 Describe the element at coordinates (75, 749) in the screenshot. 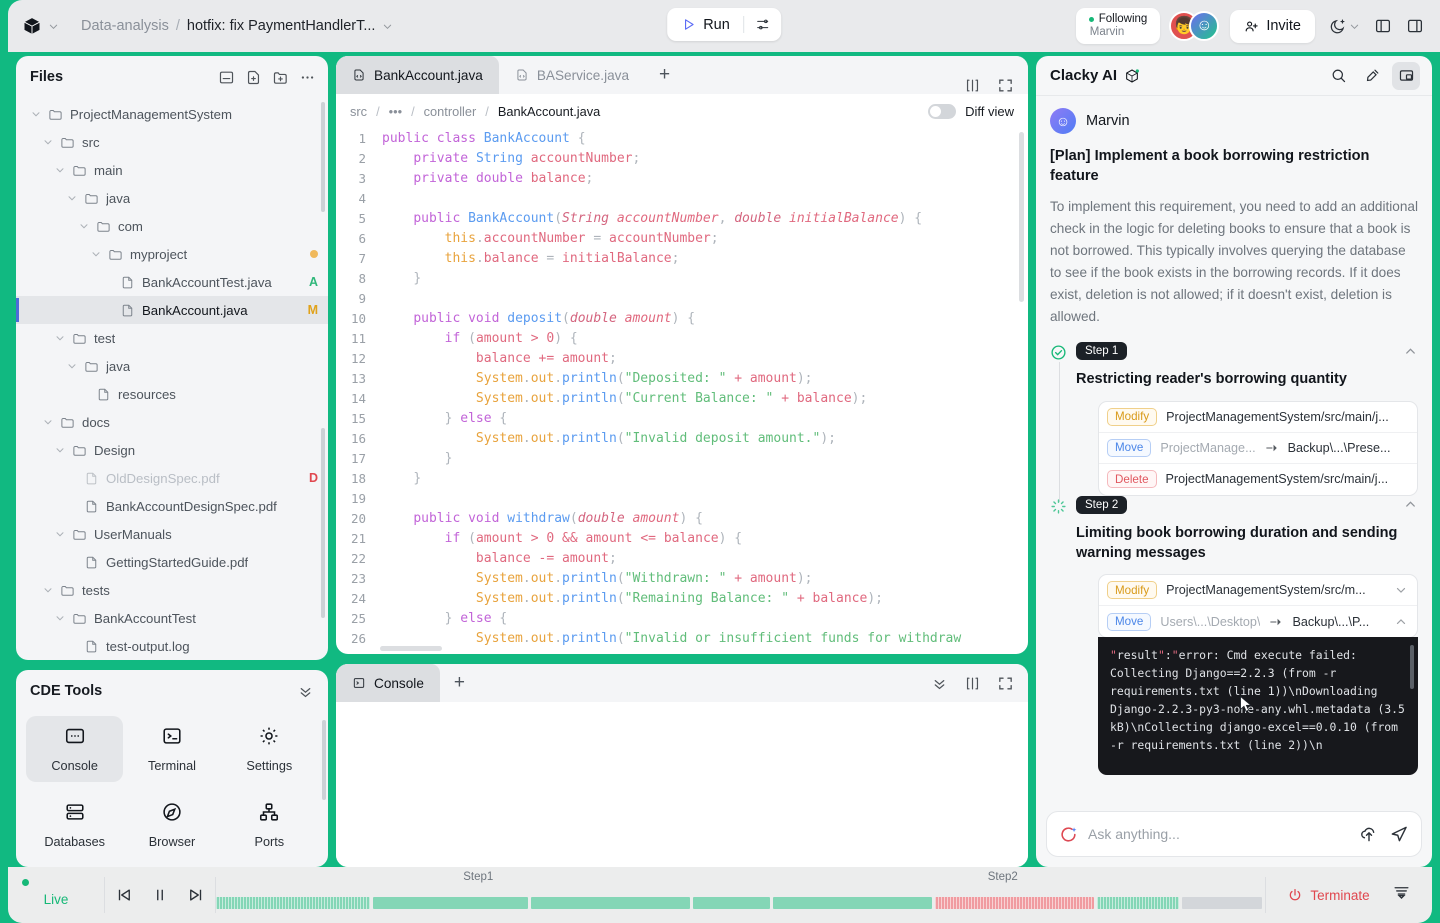

I see `cde-tool-console: Console` at that location.